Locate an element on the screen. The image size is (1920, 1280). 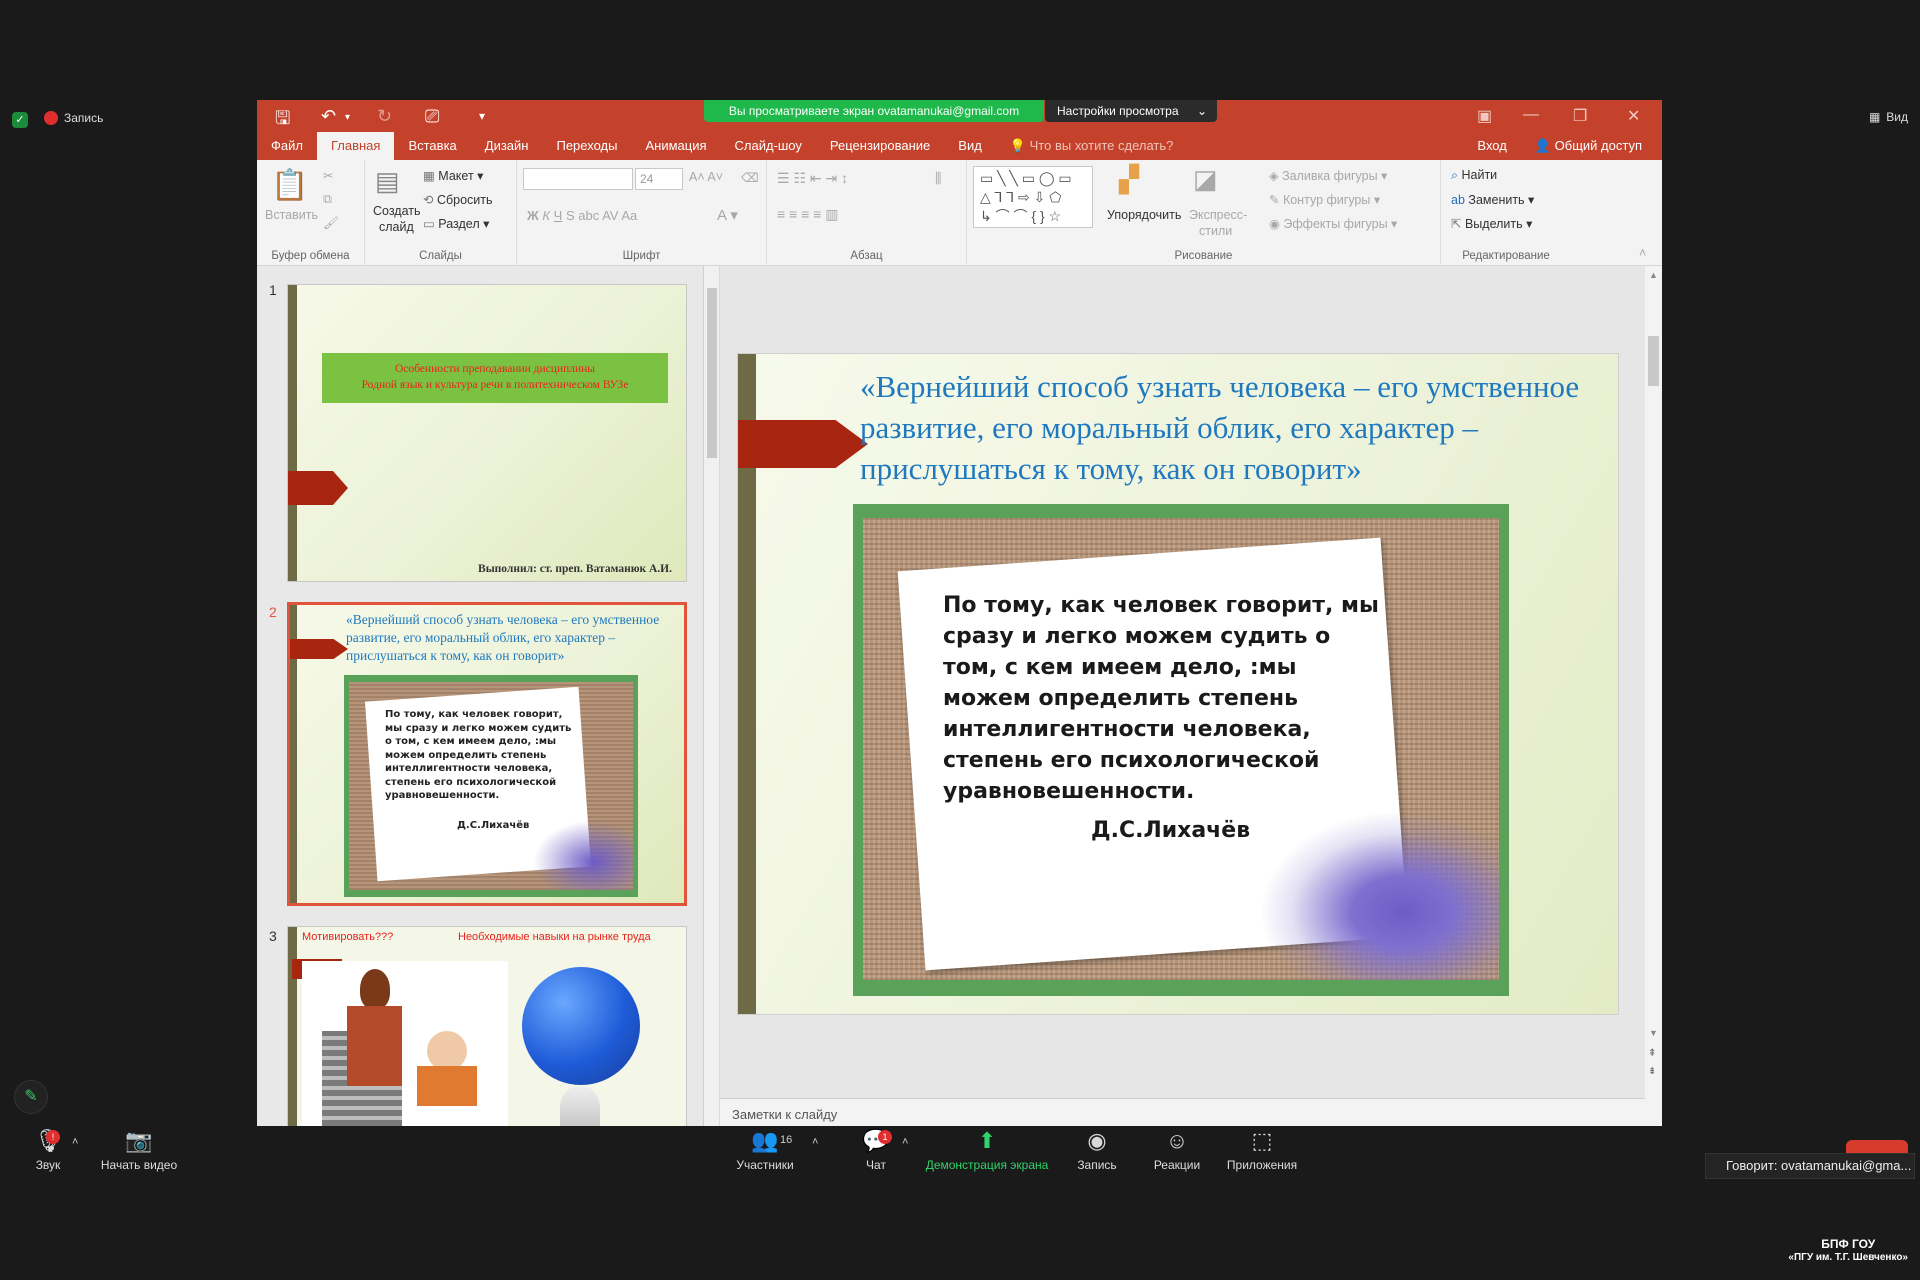
shape-fill-button: ◈ Заливка фигуры ▾ is located at coordinates (1328, 175).